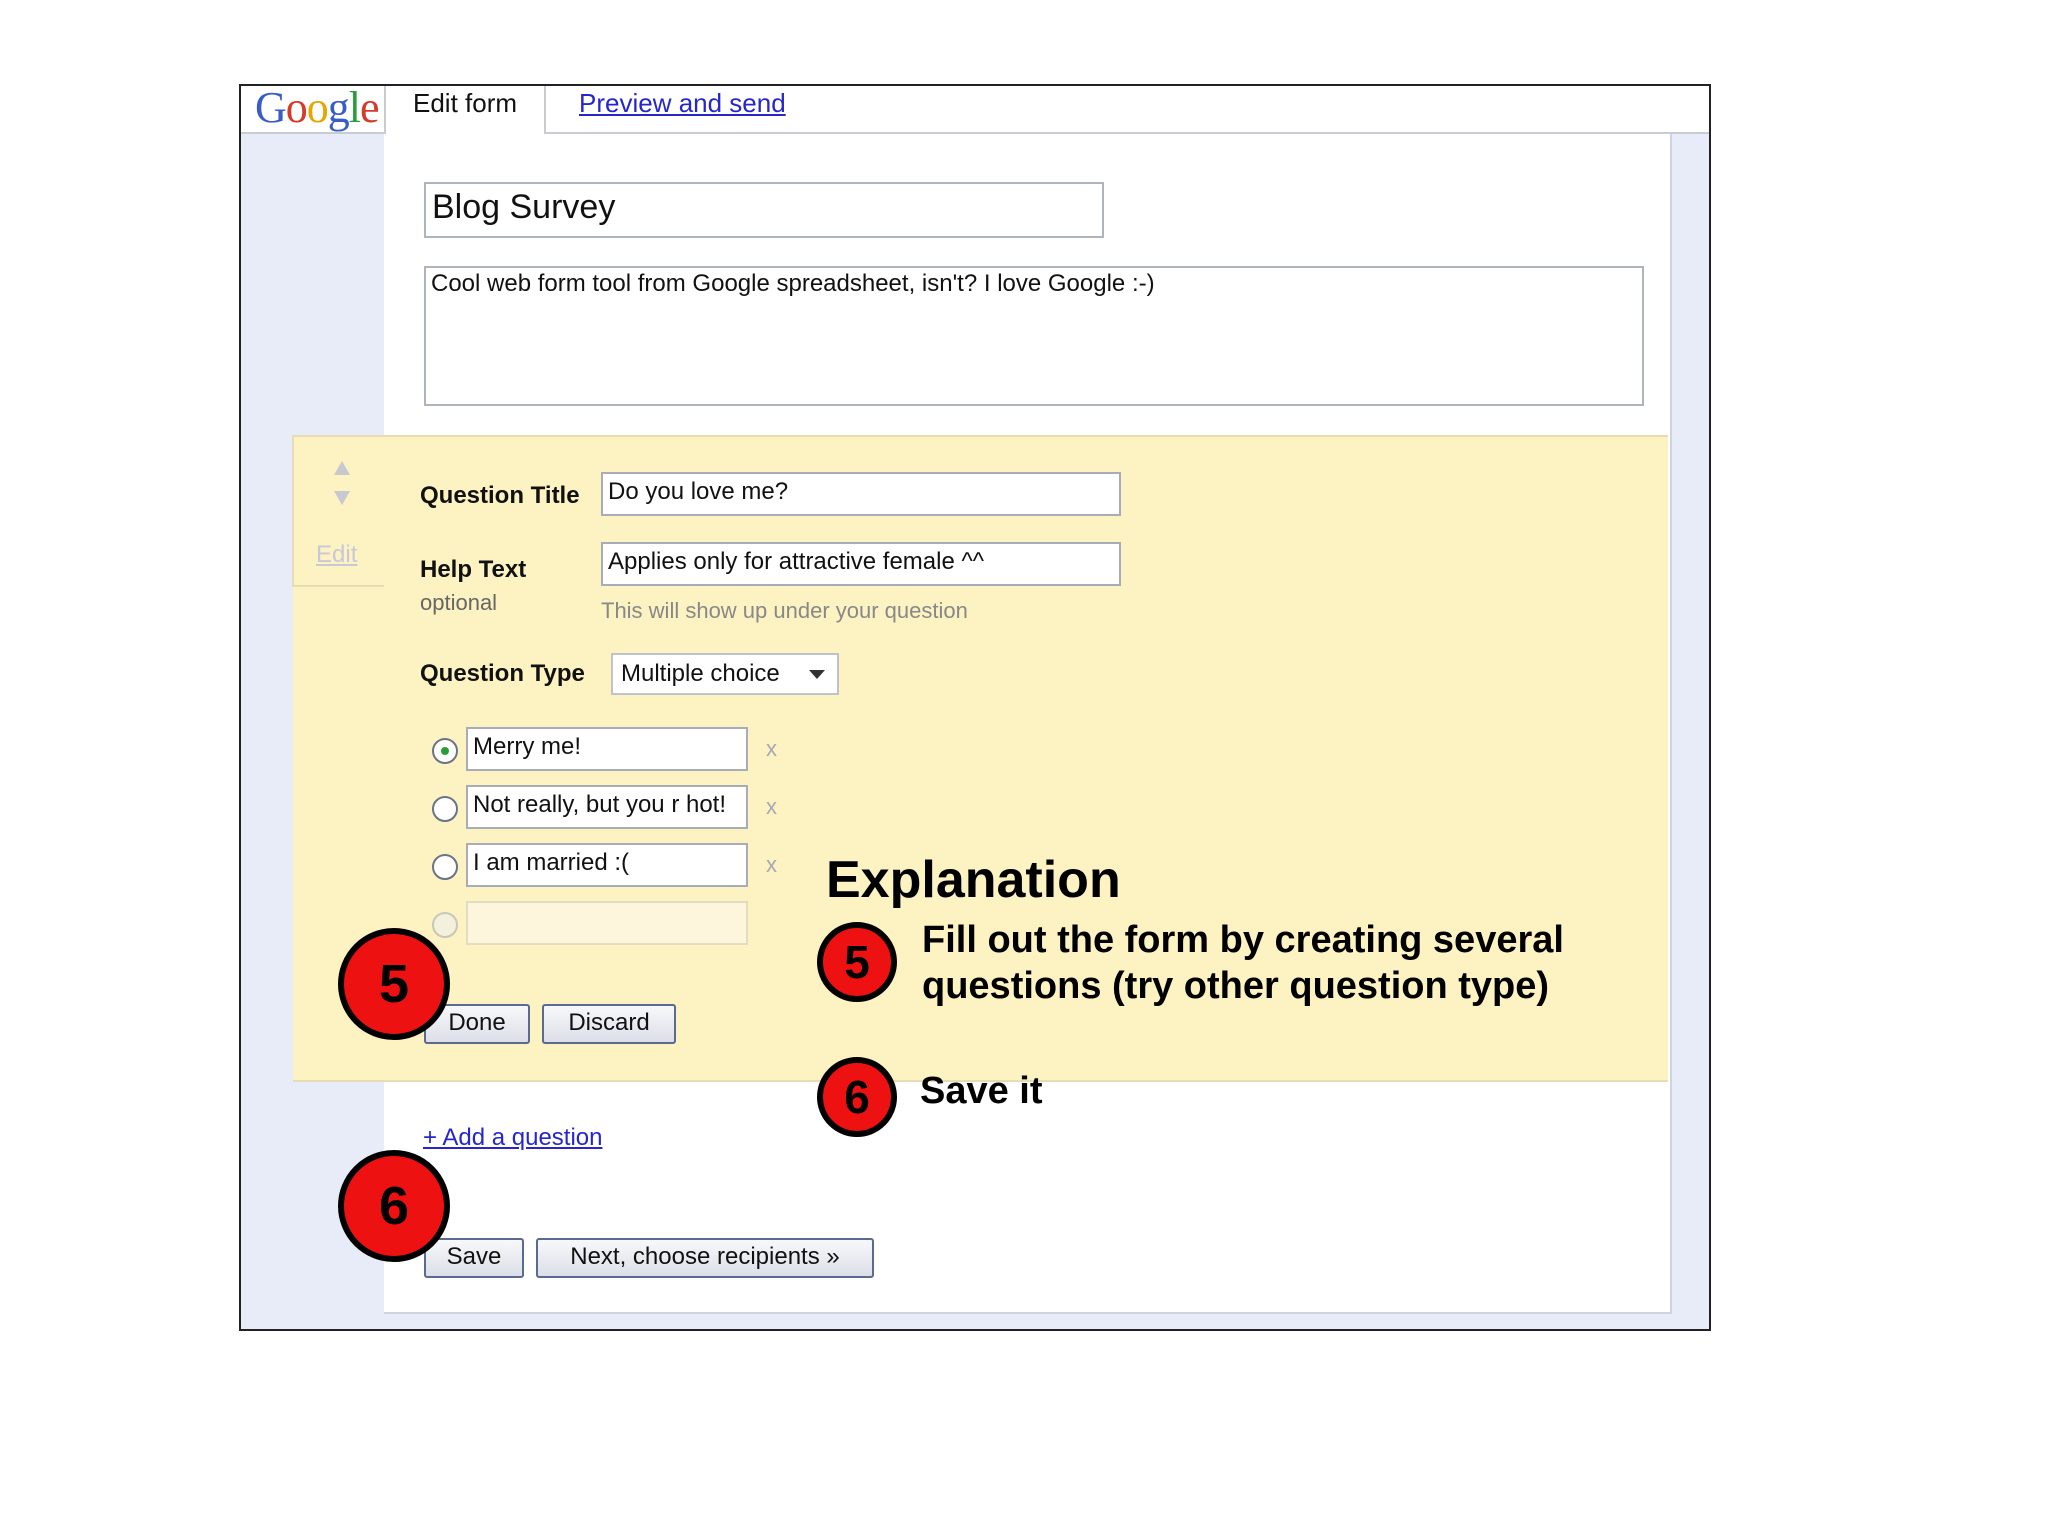 This screenshot has height=1536, width=2048. Describe the element at coordinates (607, 865) in the screenshot. I see `option-input-3: I am married :(` at that location.